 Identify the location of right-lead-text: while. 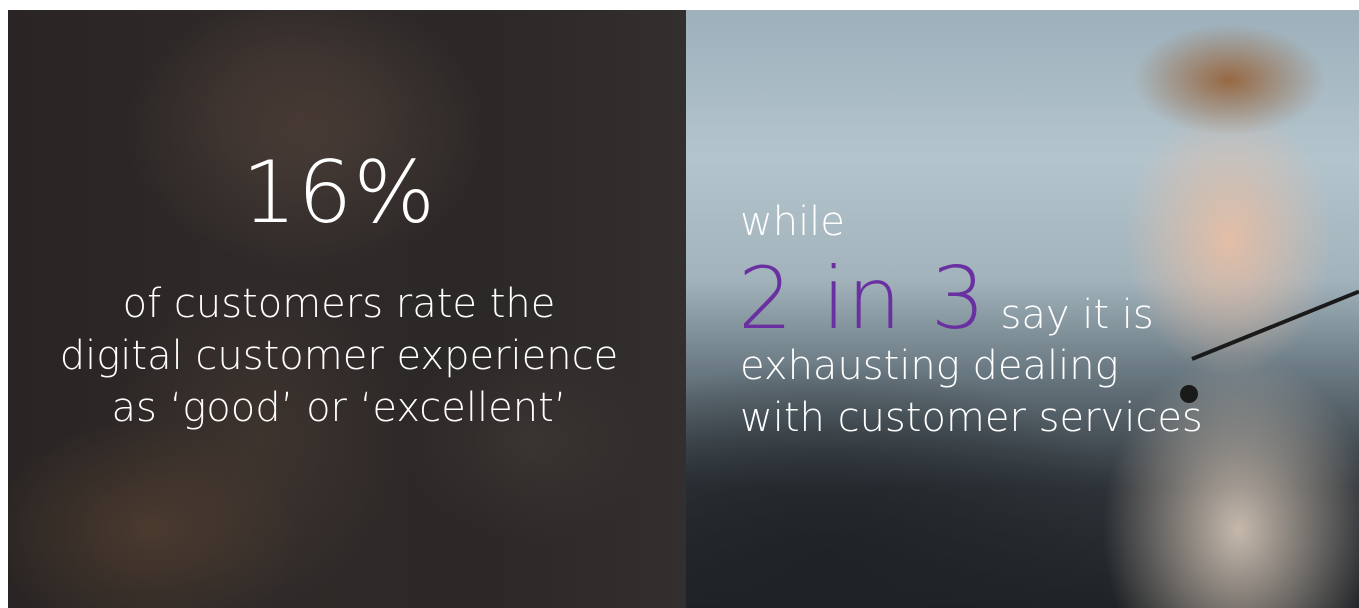
(792, 222).